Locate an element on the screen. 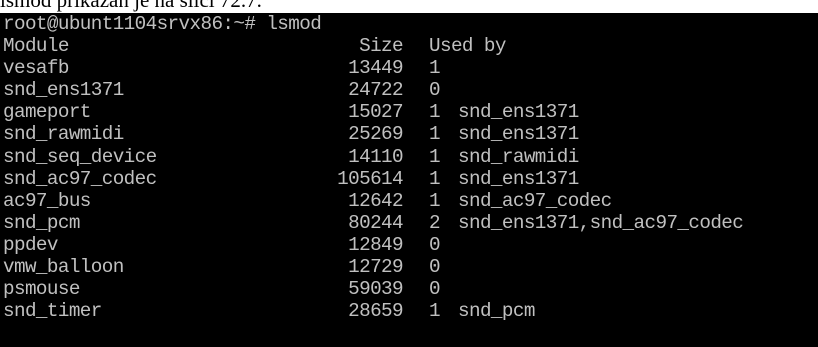 The height and width of the screenshot is (347, 818). module-name: ppdev is located at coordinates (30, 244).